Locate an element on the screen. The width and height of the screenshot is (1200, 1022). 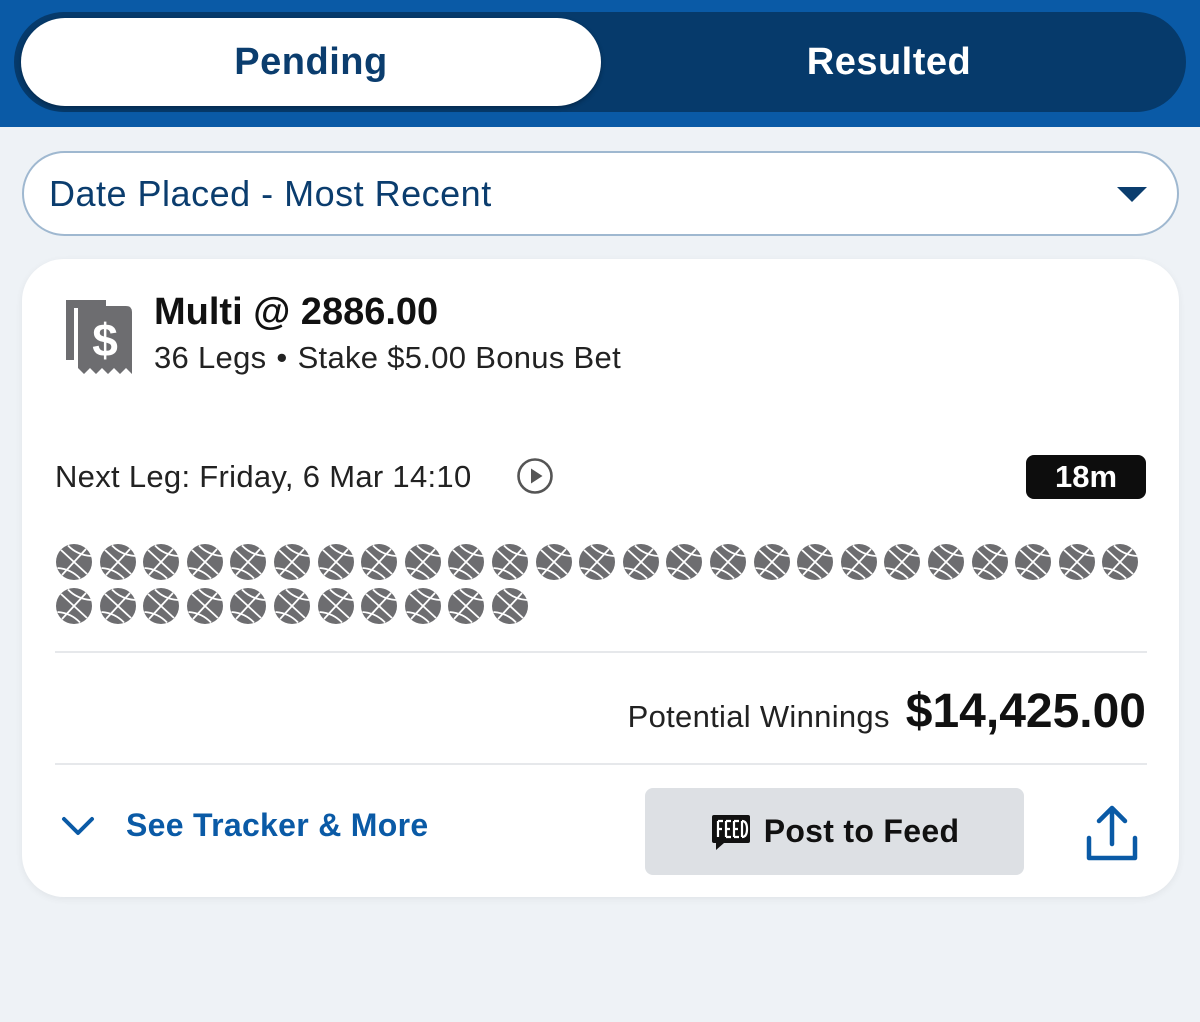
share-icon is located at coordinates (1112, 833).